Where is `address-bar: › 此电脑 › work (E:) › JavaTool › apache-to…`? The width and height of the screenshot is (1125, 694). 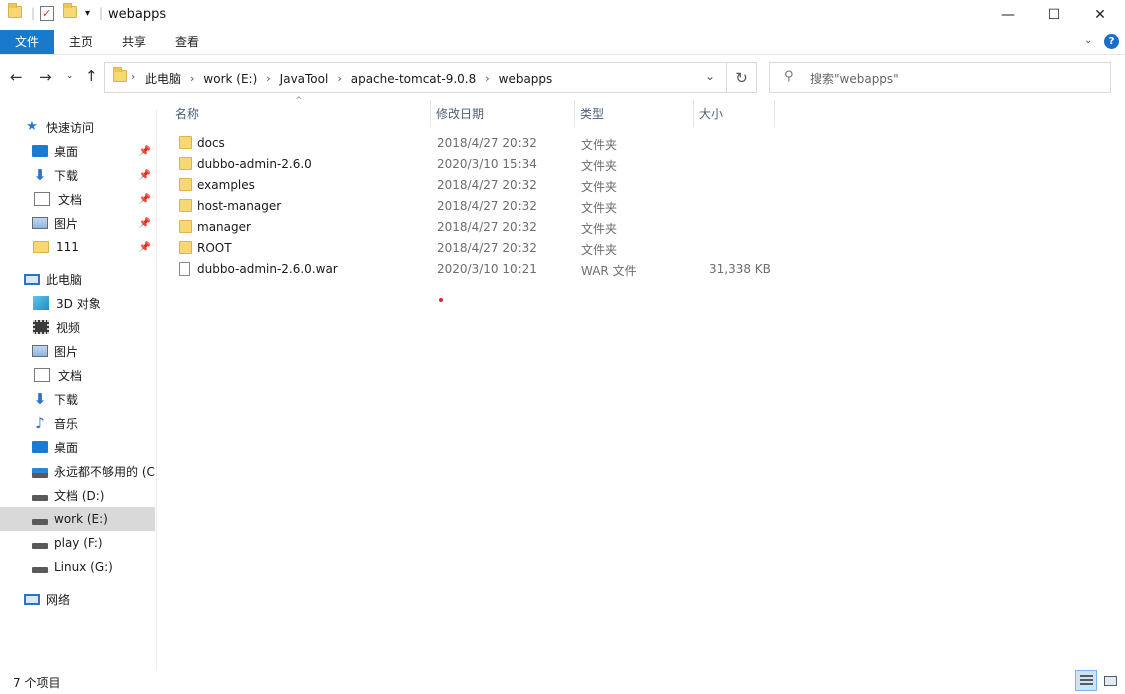
address-bar: › 此电脑 › work (E:) › JavaTool › apache-to… is located at coordinates (415, 77).